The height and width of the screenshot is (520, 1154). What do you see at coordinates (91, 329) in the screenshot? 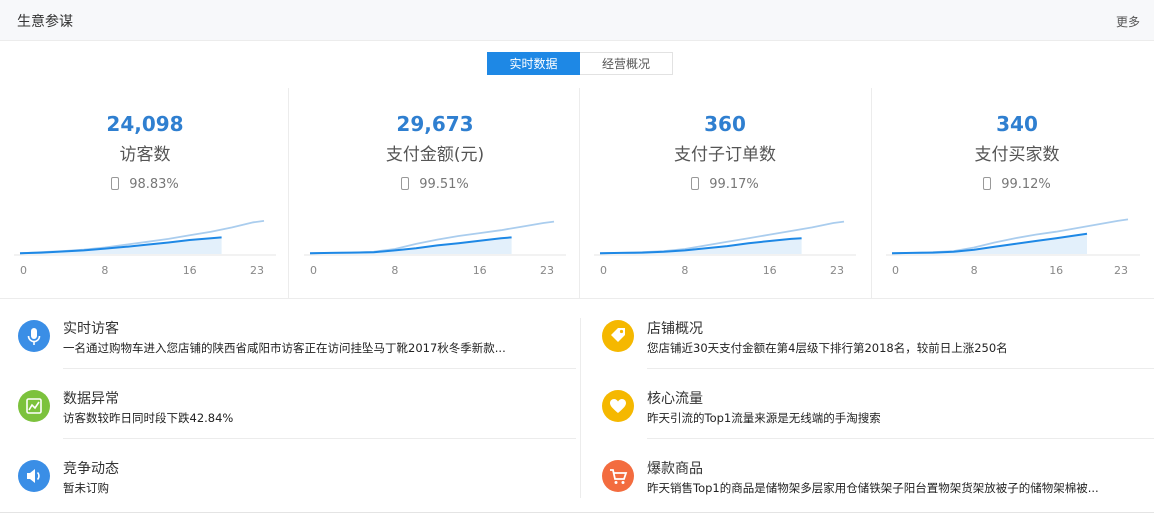
I see `feed-title: 实时访客` at bounding box center [91, 329].